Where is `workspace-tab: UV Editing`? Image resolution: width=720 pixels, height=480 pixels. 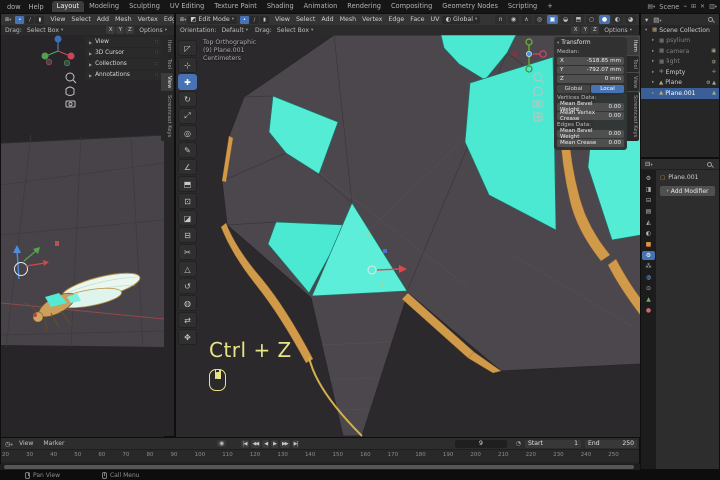
workspace-tab: UV Editing is located at coordinates (187, 6).